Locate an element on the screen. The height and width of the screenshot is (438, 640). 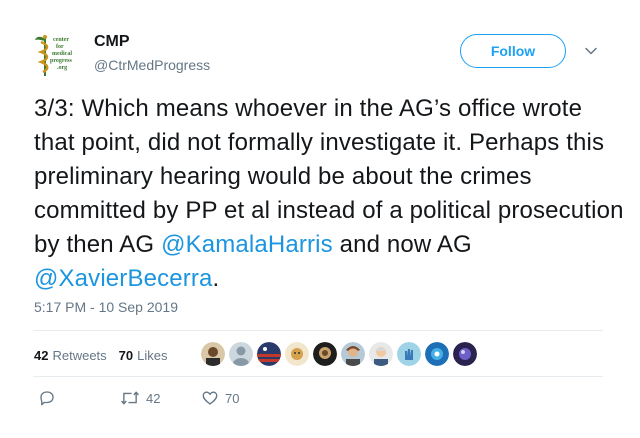
author-name: CMP is located at coordinates (112, 42).